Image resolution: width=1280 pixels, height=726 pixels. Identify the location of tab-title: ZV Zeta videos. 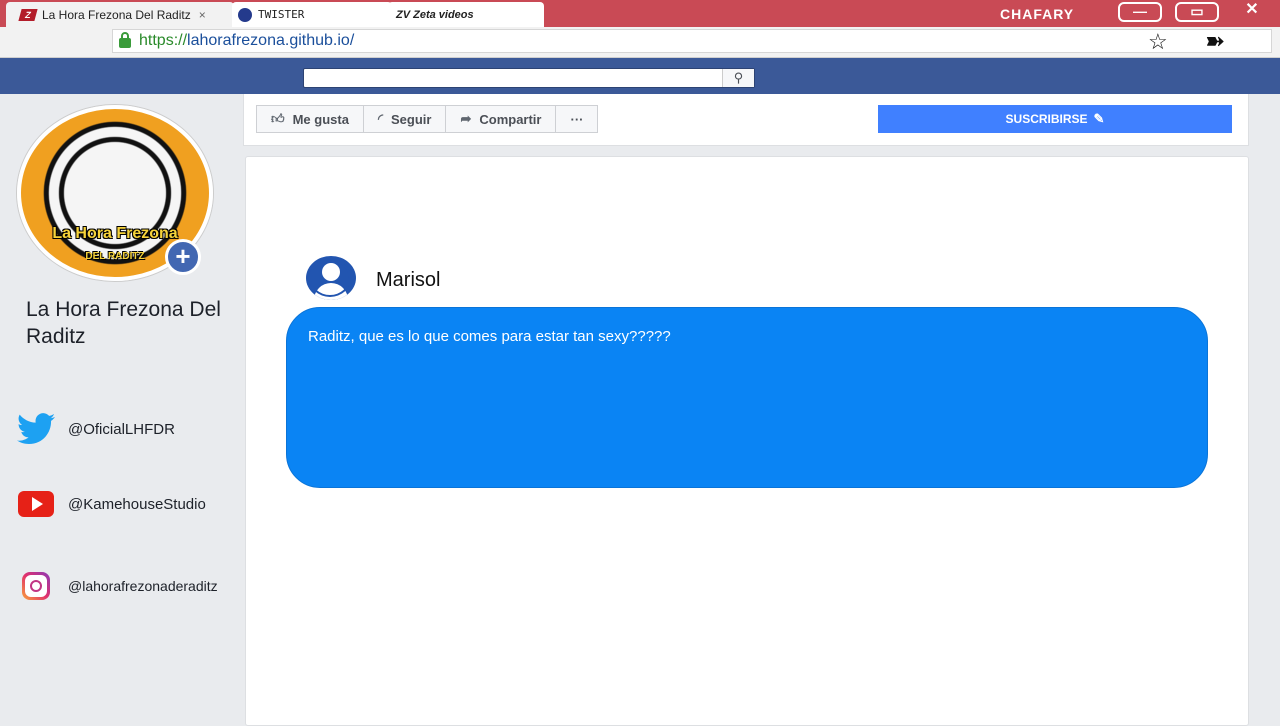
(435, 14).